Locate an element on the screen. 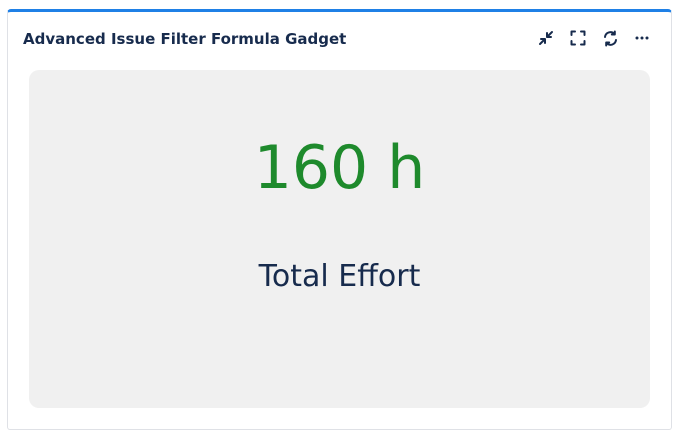  refresh-icon is located at coordinates (610, 38).